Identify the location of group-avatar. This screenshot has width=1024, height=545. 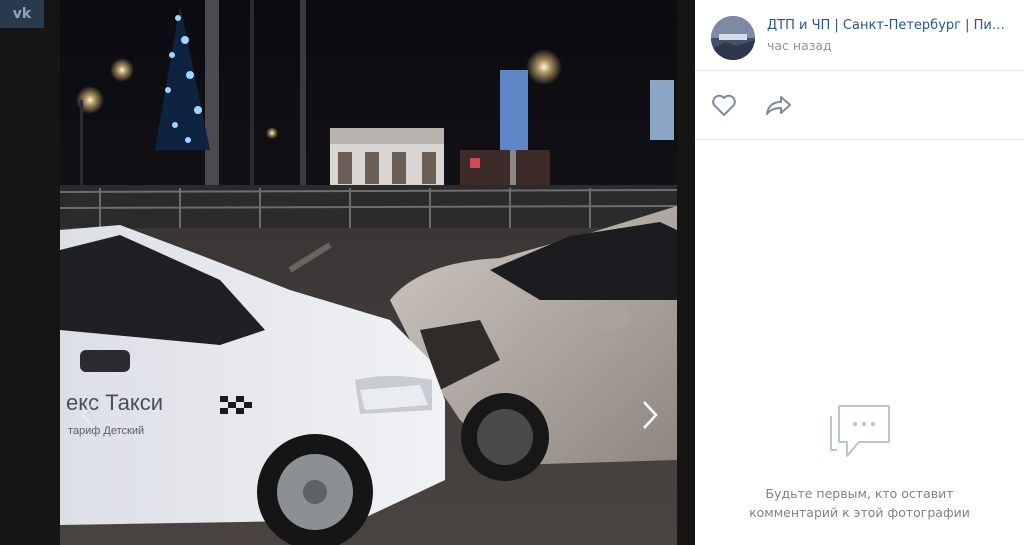
(733, 38).